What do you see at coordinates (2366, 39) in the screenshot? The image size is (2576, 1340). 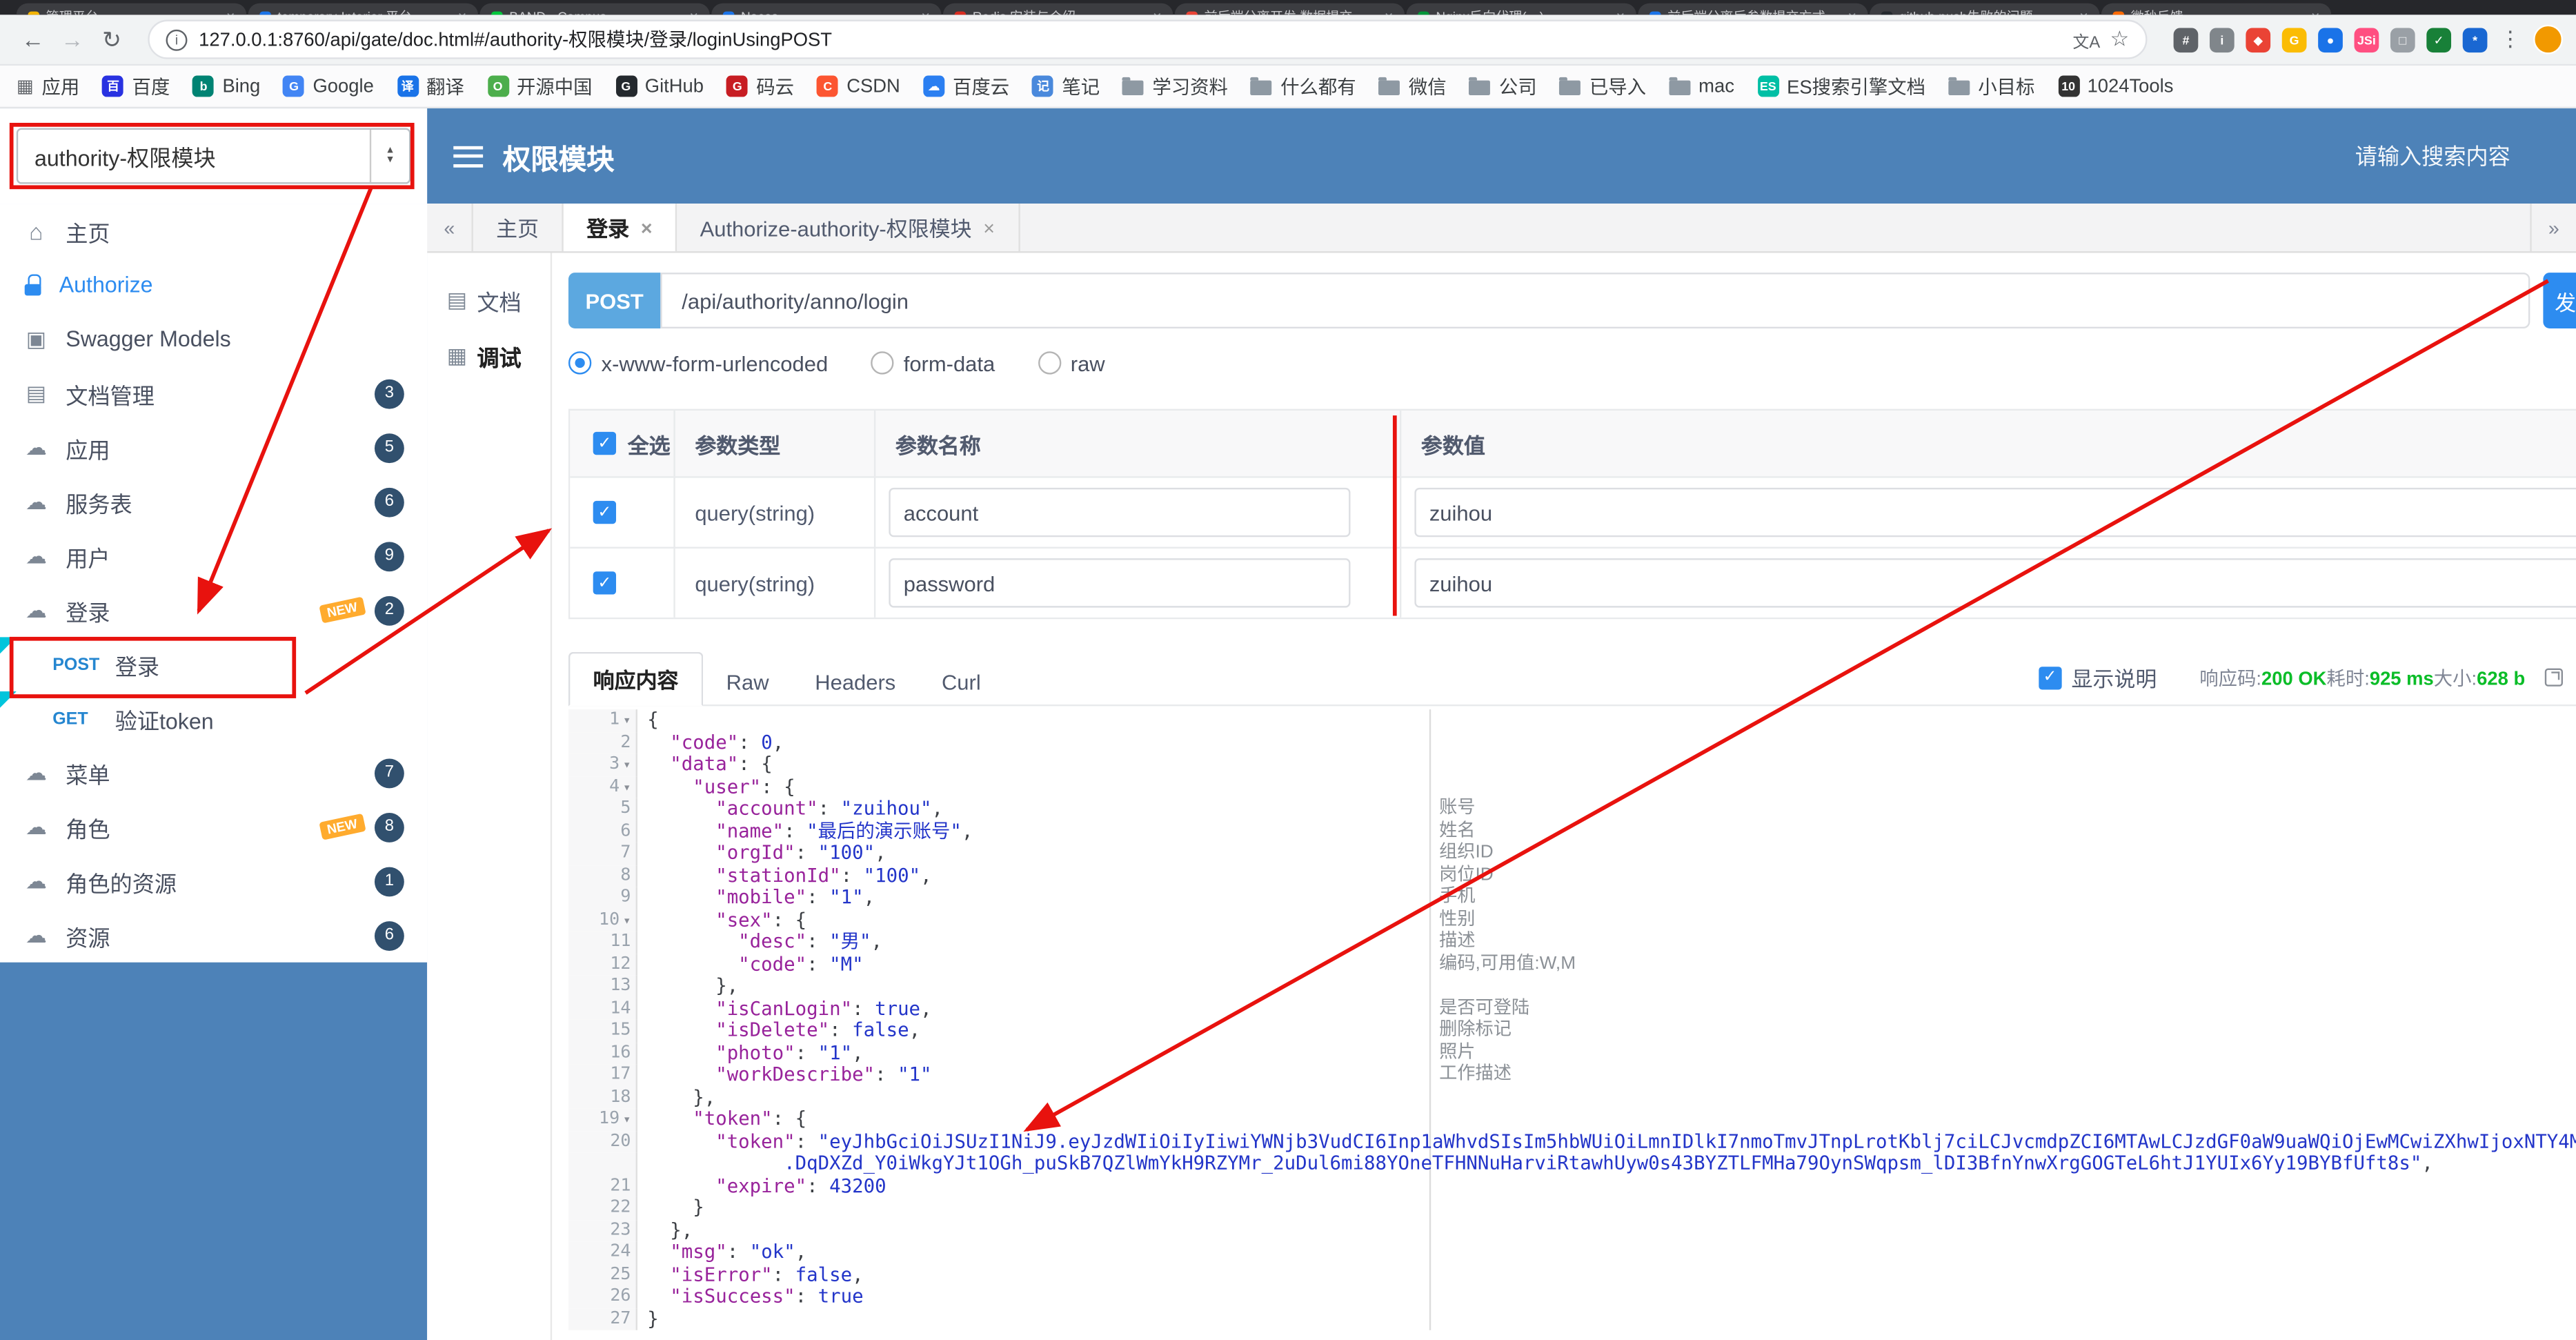 I see `extension-icon: JSi` at bounding box center [2366, 39].